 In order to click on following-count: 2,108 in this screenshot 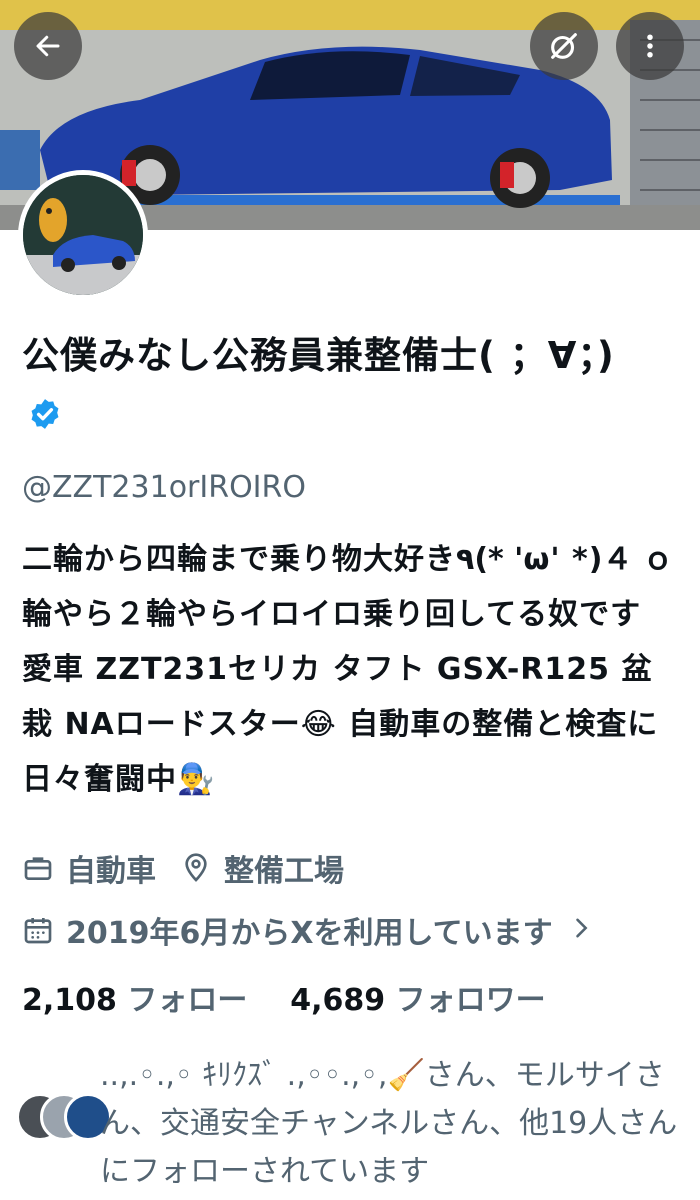, I will do `click(69, 1000)`.